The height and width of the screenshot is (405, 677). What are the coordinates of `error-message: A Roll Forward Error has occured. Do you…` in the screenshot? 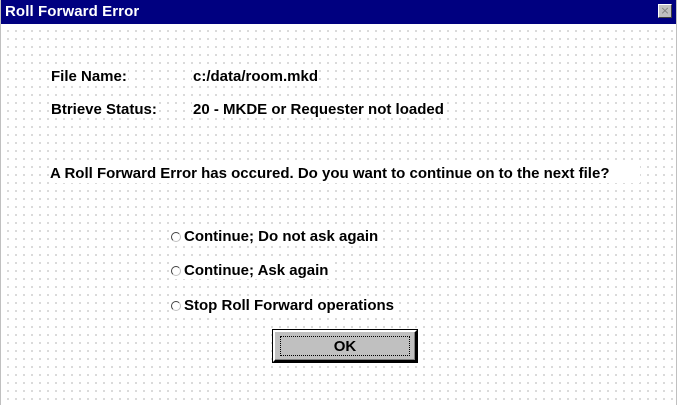 It's located at (345, 173).